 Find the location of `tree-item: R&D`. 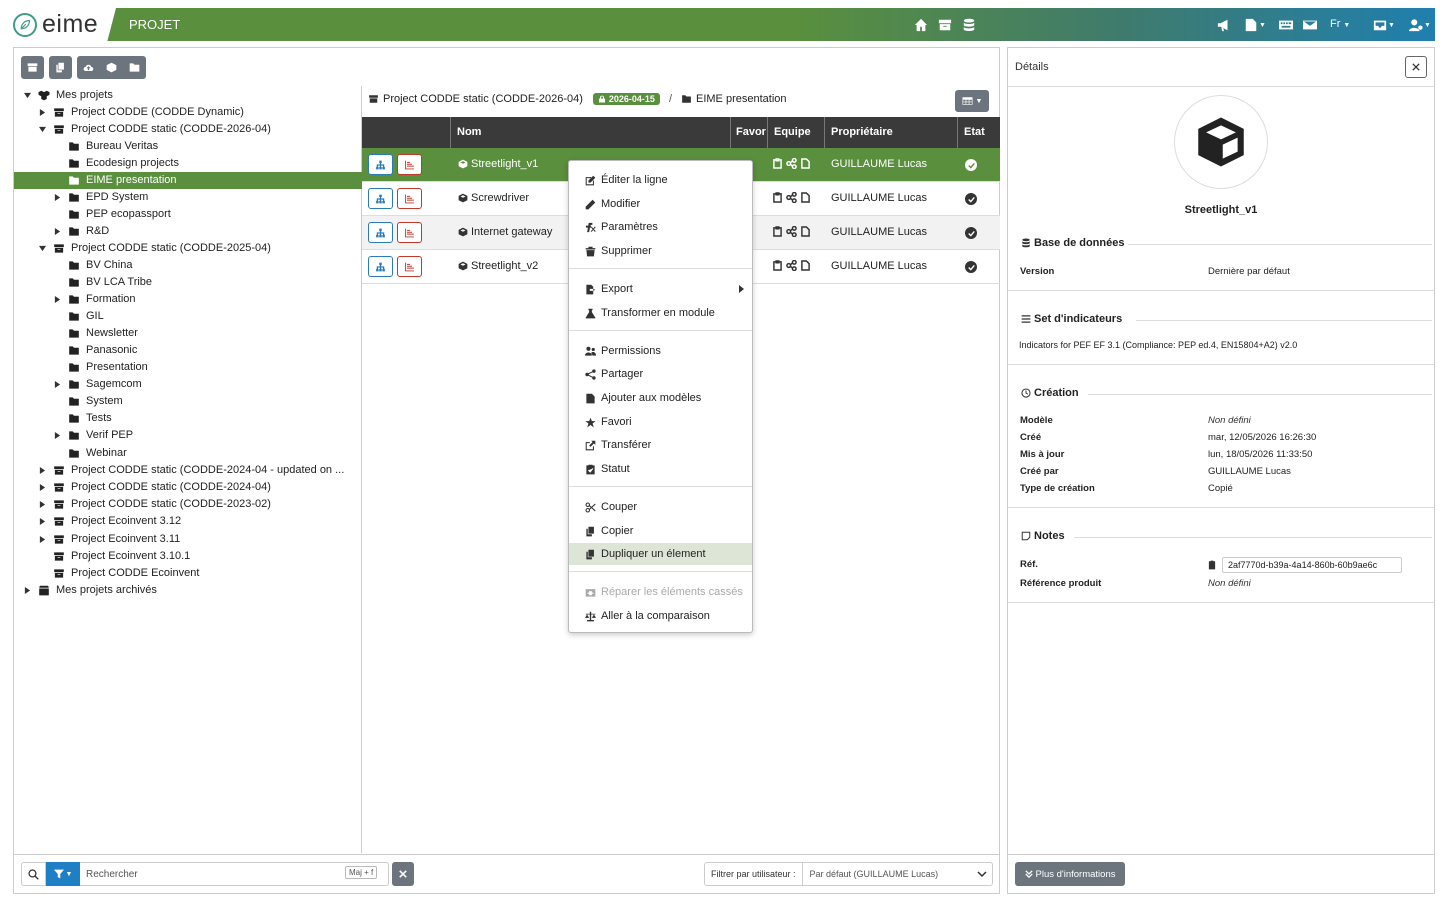

tree-item: R&D is located at coordinates (188, 231).